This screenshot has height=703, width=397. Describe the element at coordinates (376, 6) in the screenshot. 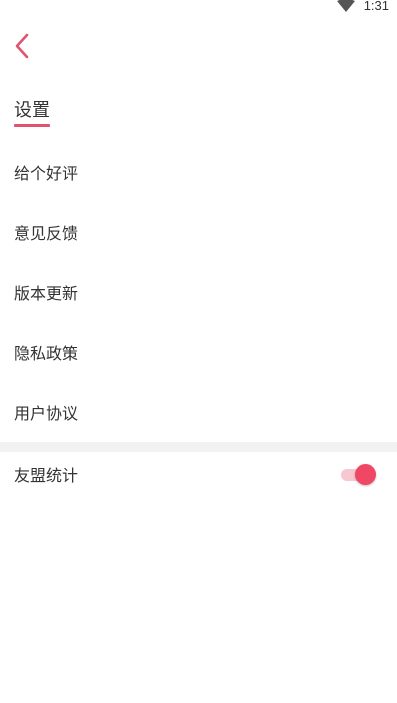

I see `status-time: 1:31` at that location.